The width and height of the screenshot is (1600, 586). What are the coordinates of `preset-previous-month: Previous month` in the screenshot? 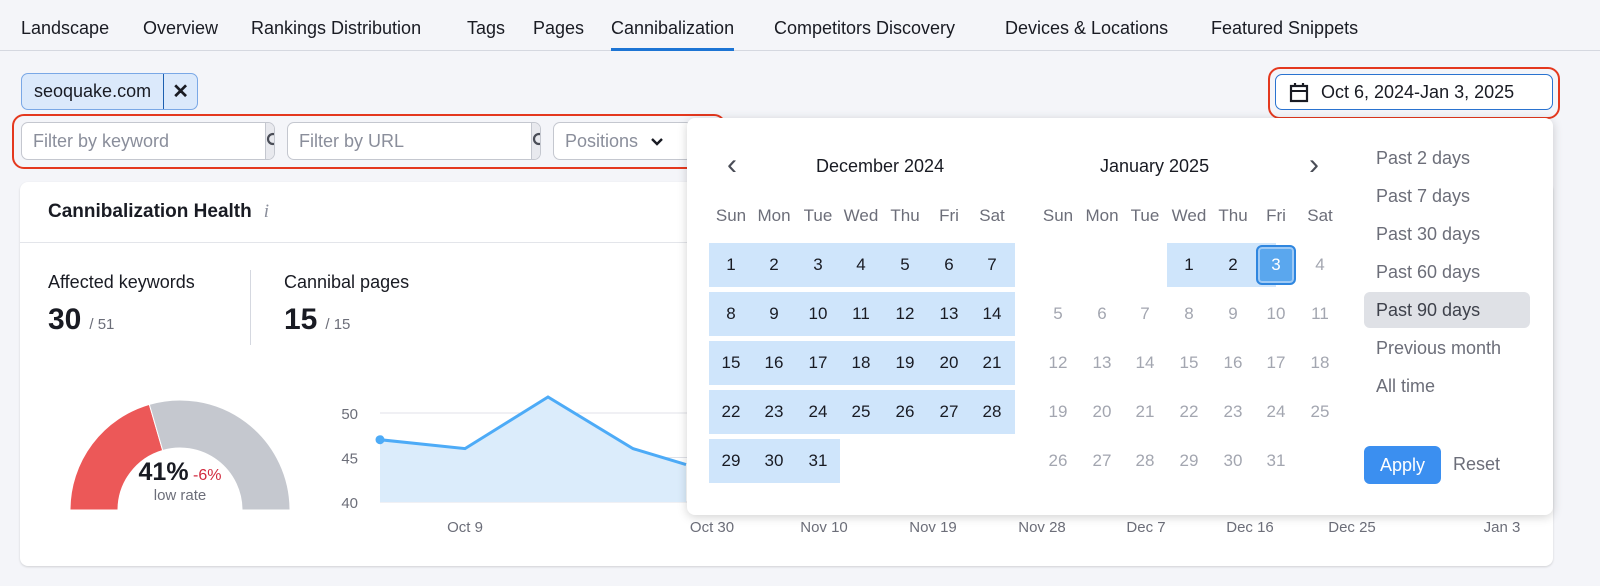 It's located at (1447, 348).